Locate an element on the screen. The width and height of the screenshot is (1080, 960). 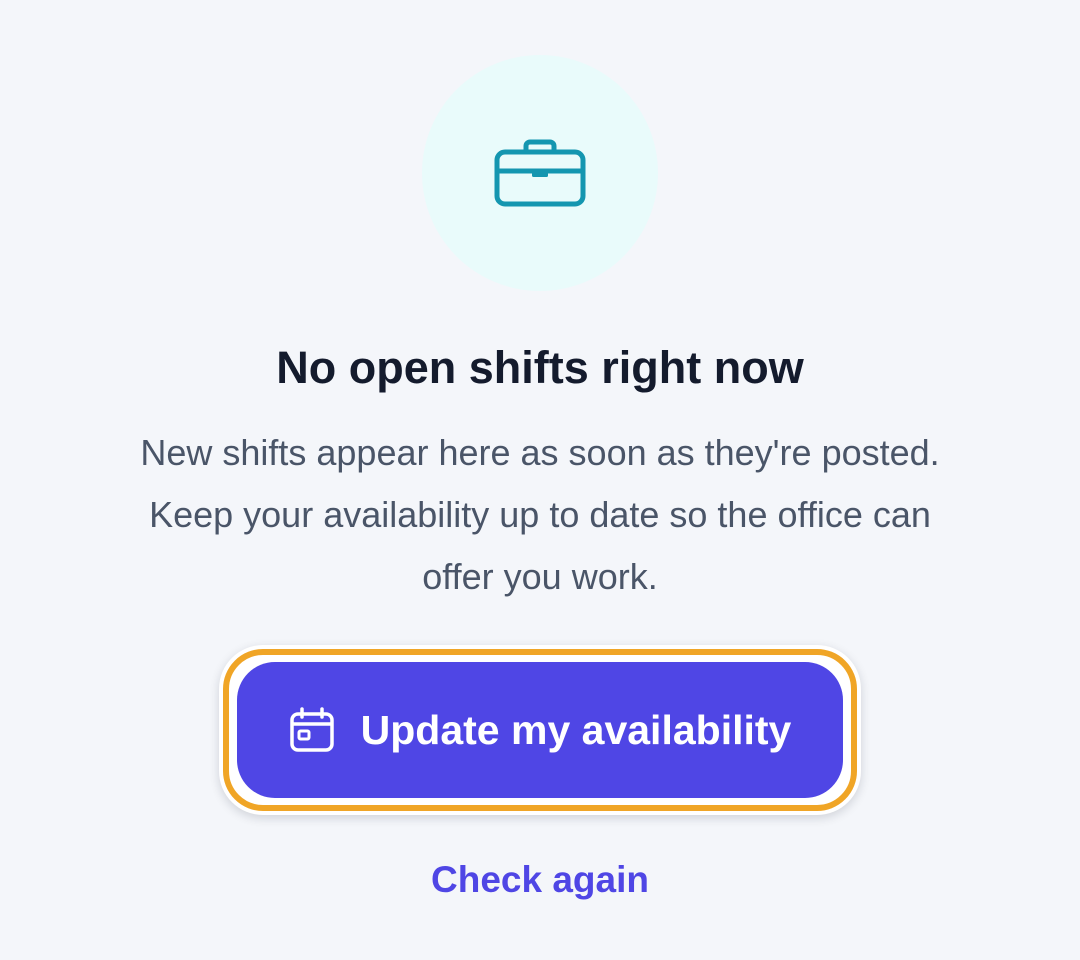
check-again-link: Check again is located at coordinates (540, 880).